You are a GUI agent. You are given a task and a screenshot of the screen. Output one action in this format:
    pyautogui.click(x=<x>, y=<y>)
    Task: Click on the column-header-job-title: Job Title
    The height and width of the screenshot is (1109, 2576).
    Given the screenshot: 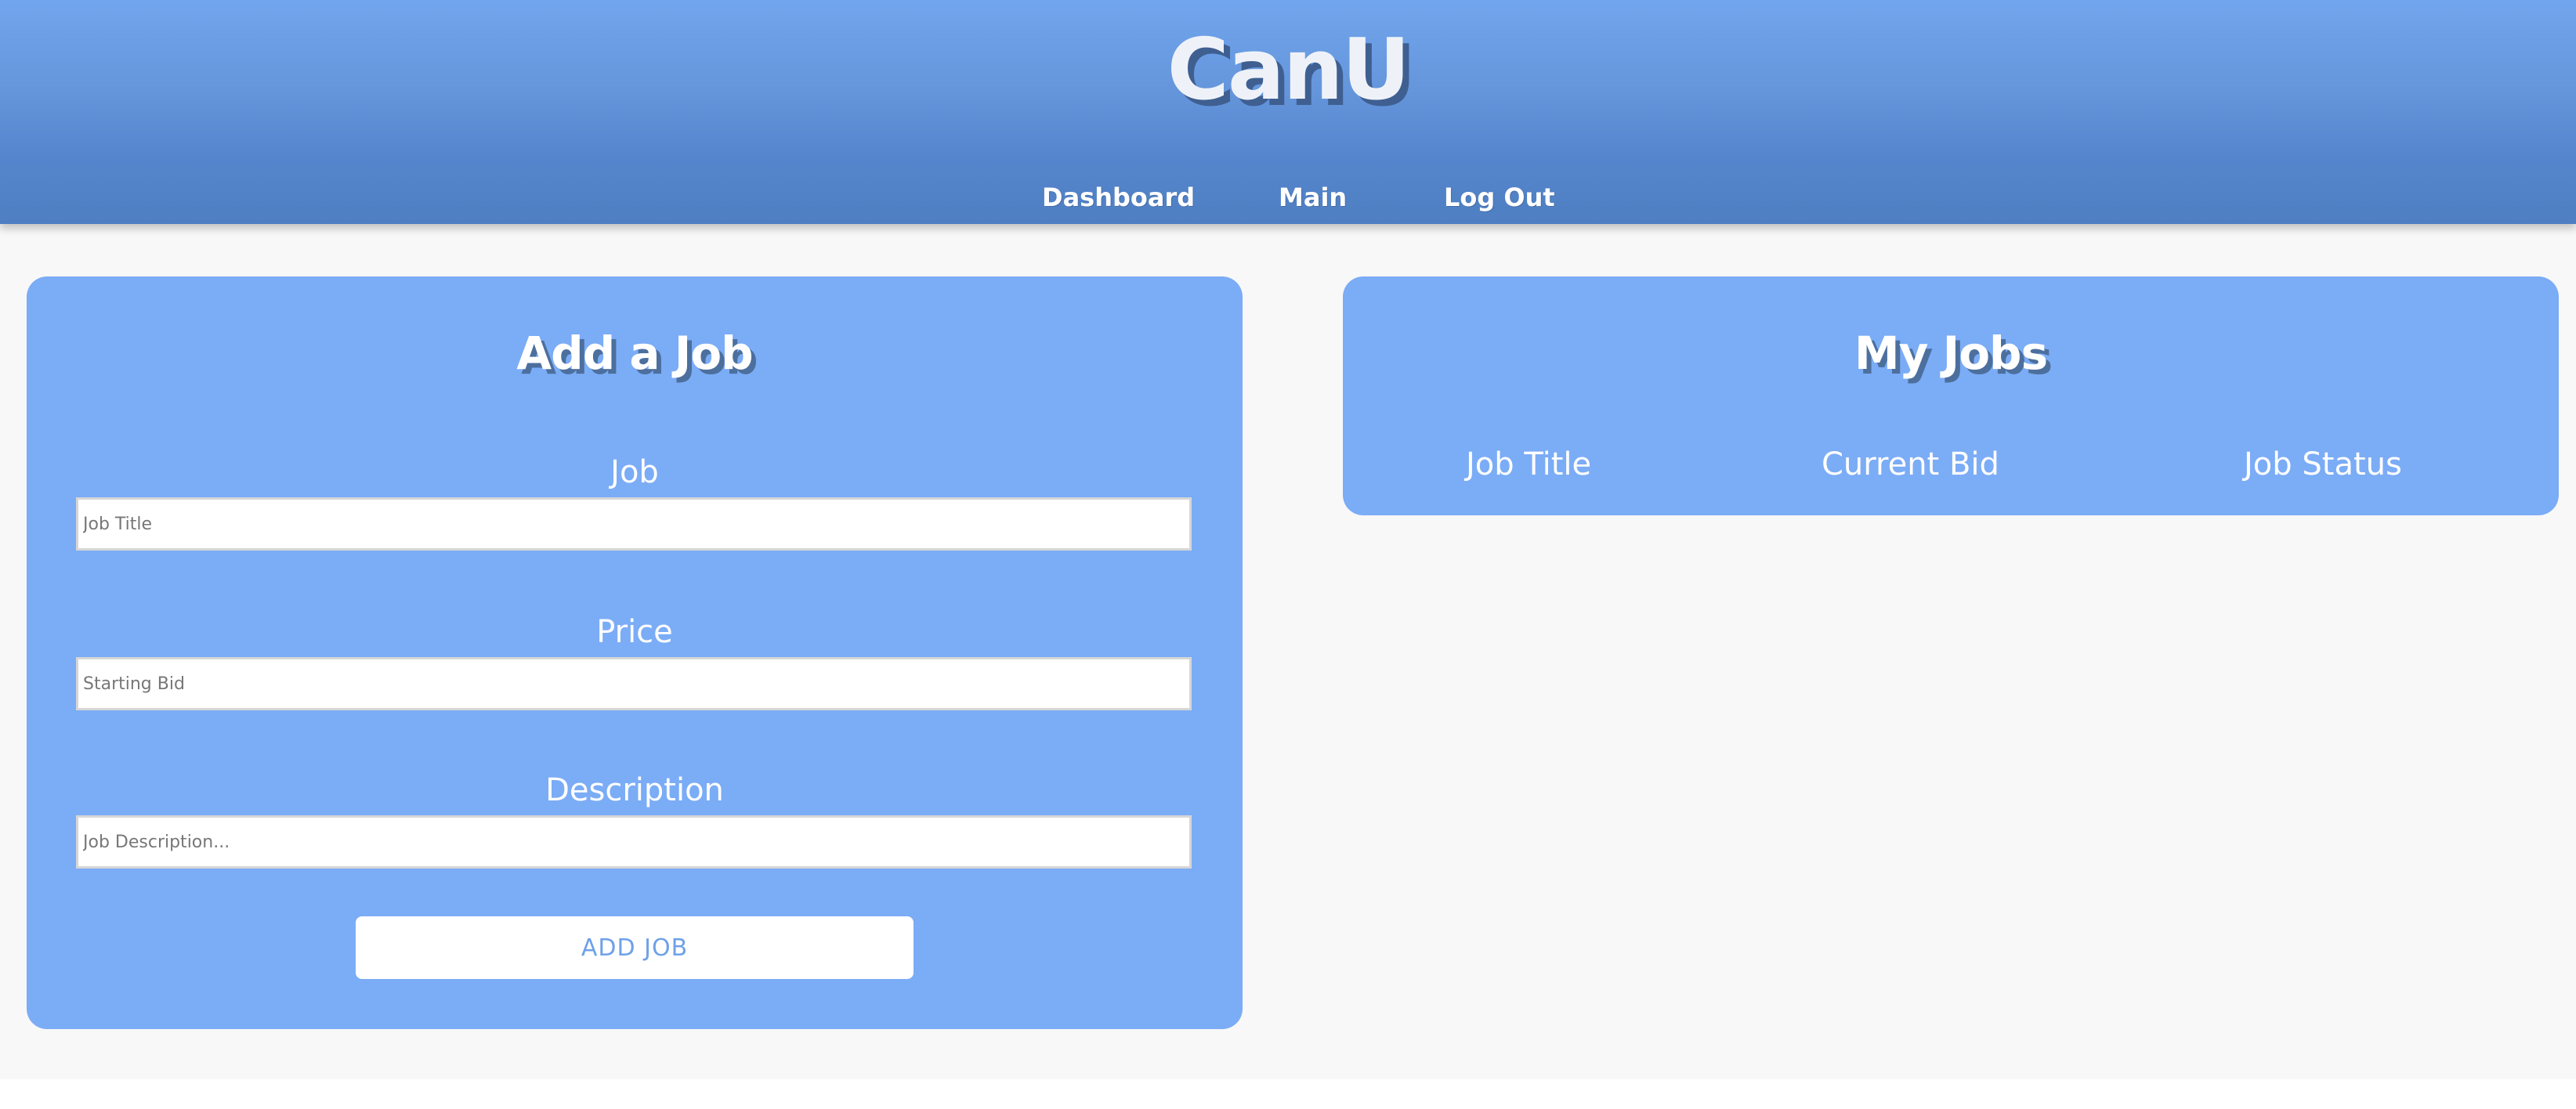 What is the action you would take?
    pyautogui.click(x=1529, y=464)
    